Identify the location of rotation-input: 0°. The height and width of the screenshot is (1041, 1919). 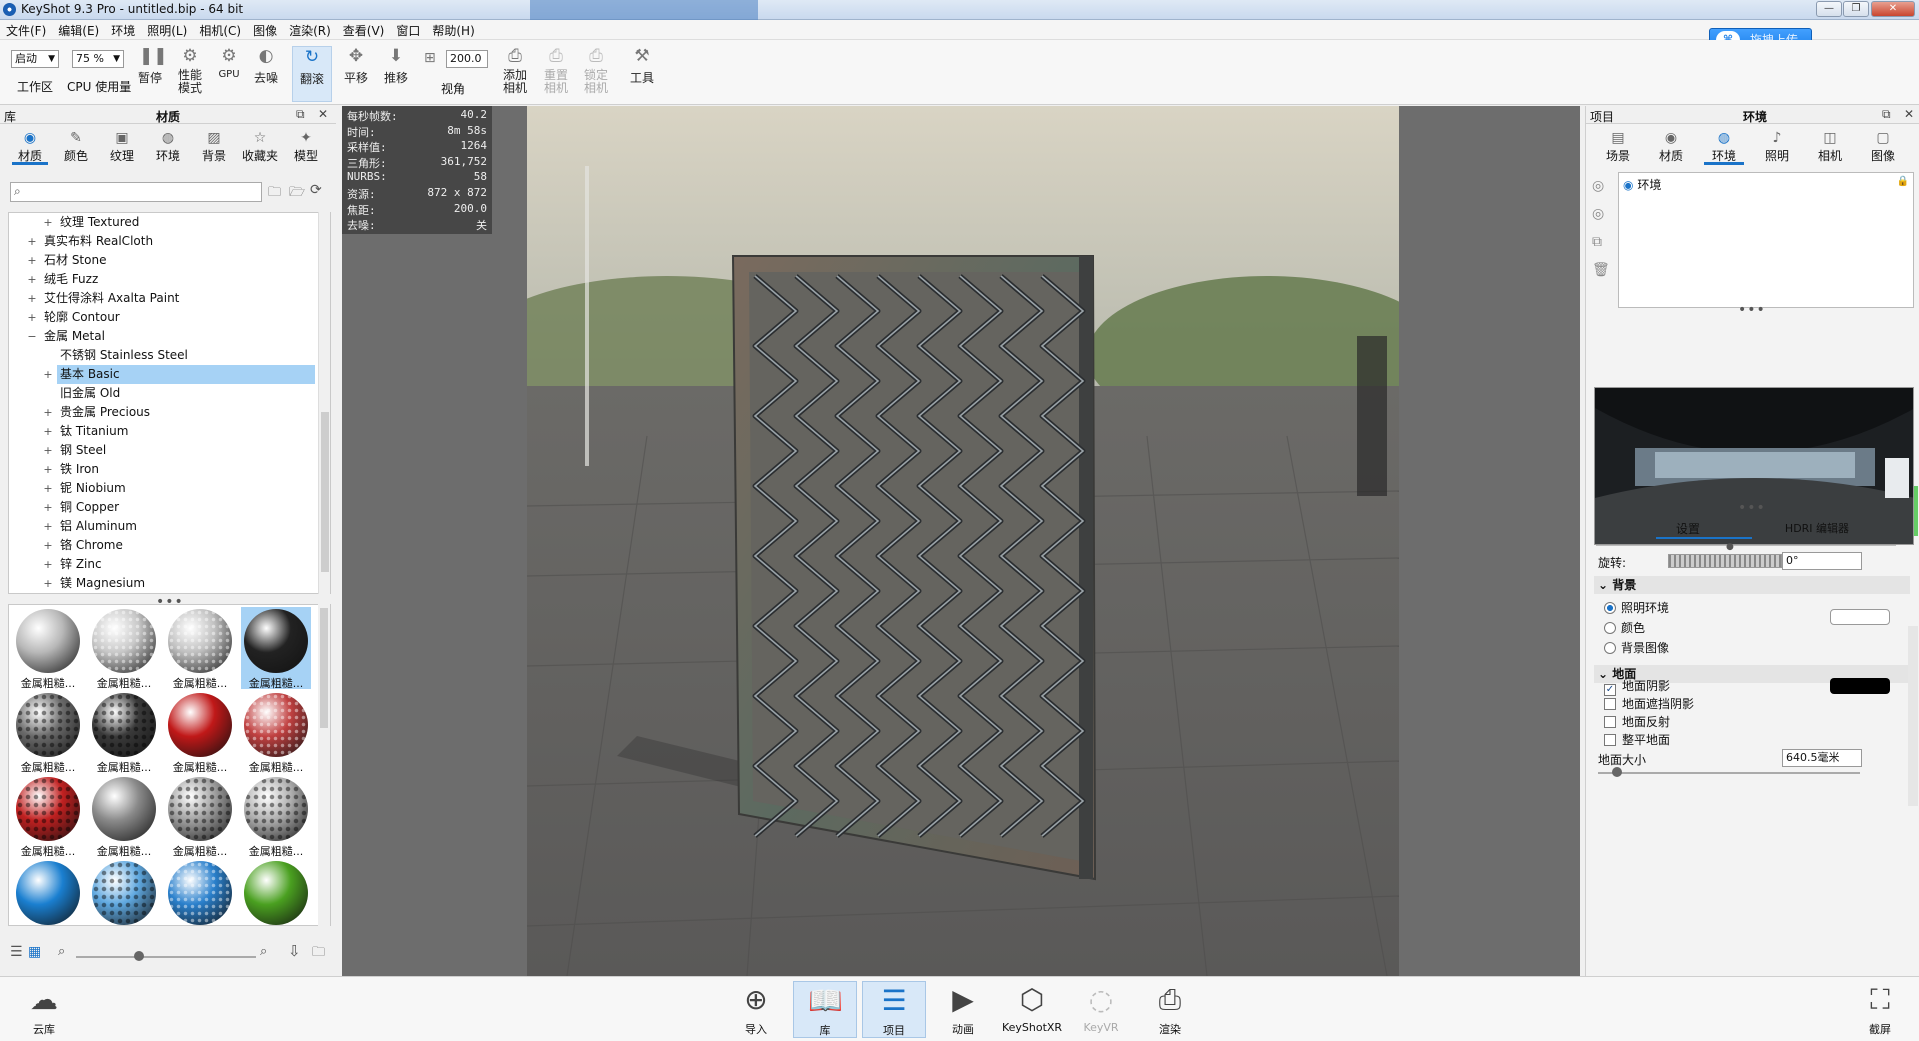
(1822, 561).